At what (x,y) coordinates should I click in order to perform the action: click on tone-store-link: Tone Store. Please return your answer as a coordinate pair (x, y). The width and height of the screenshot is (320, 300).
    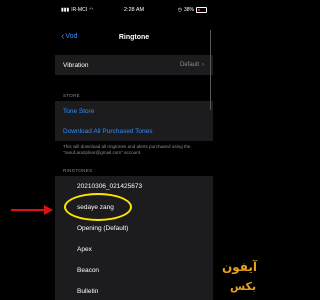
    Looking at the image, I should click on (79, 111).